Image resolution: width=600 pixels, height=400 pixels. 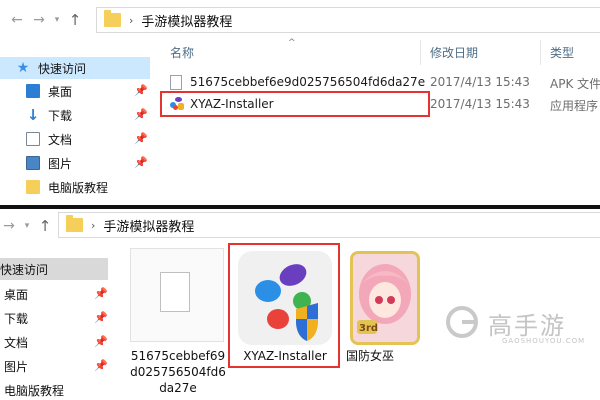 I want to click on tile-caption: 国防女巫, so click(x=376, y=356).